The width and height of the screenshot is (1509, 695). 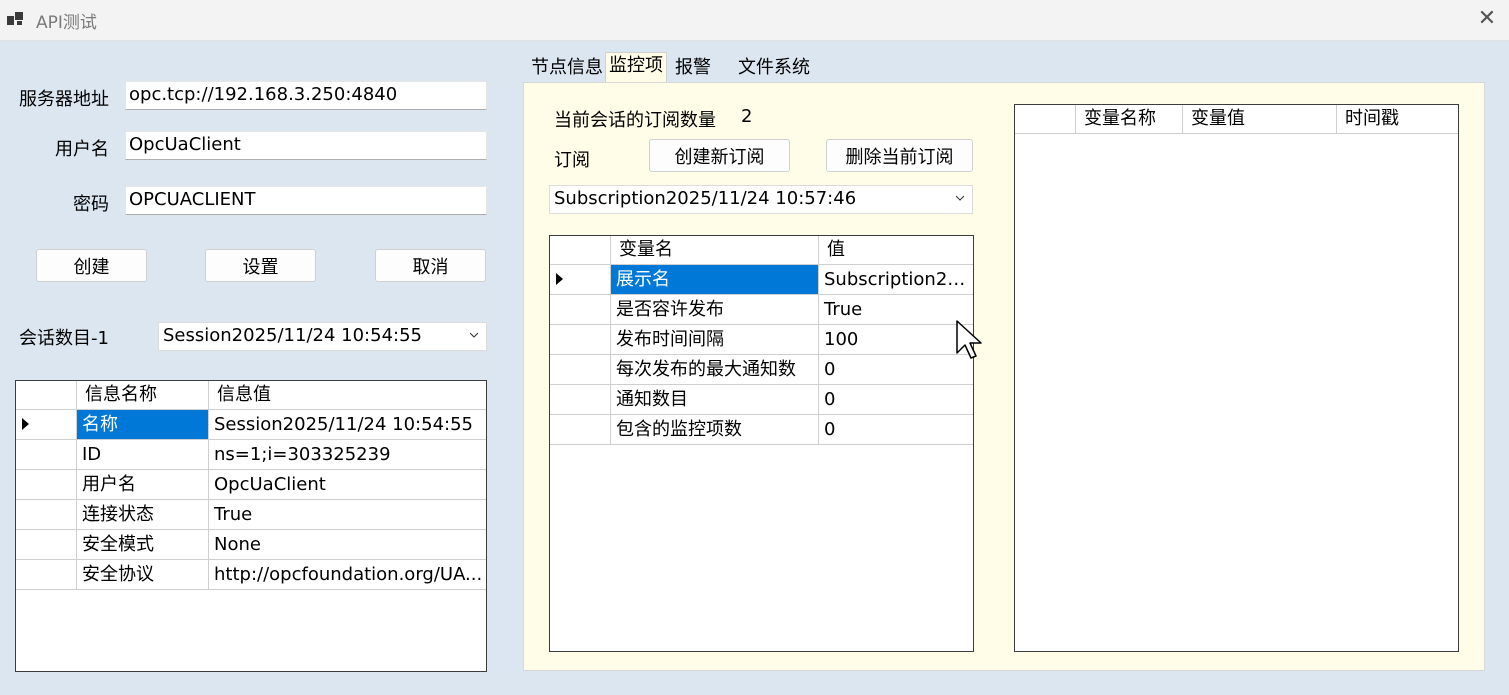 What do you see at coordinates (1487, 19) in the screenshot?
I see `close-icon: ✕` at bounding box center [1487, 19].